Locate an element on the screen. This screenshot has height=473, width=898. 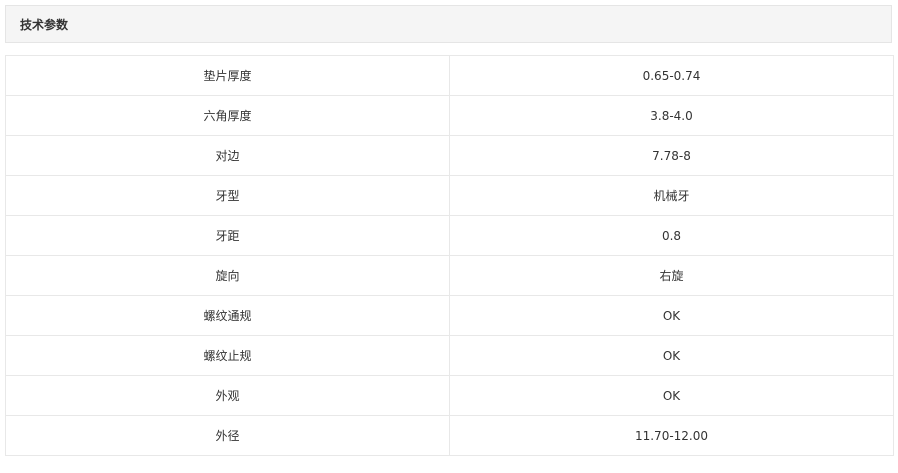
spec-name: 旋向 is located at coordinates (227, 275).